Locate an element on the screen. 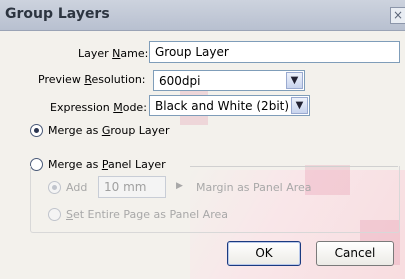 The image size is (405, 279). preview-resolution-value: 600dpi is located at coordinates (180, 81).